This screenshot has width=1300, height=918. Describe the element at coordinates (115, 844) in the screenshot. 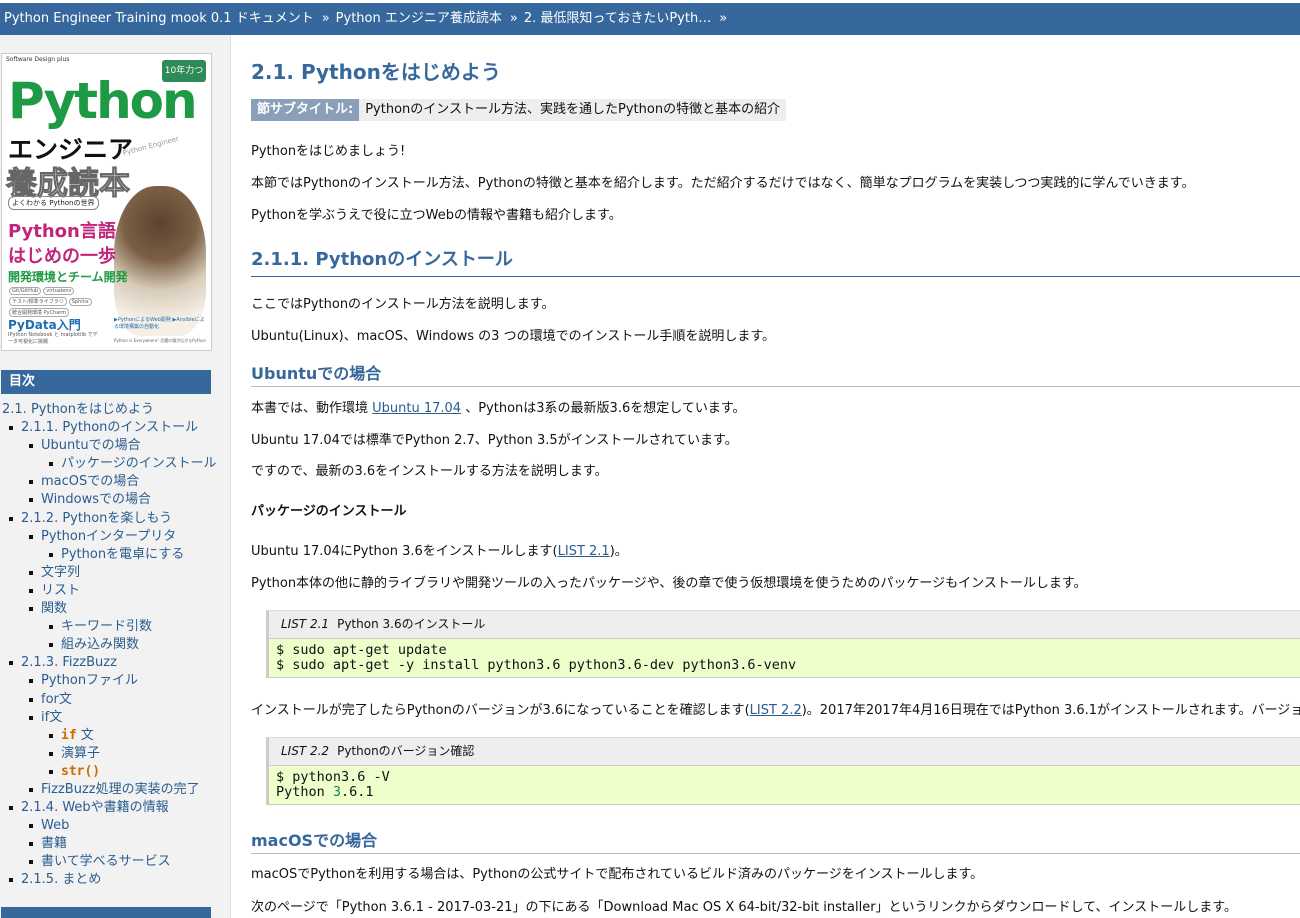

I see `toc-item: 書籍` at that location.